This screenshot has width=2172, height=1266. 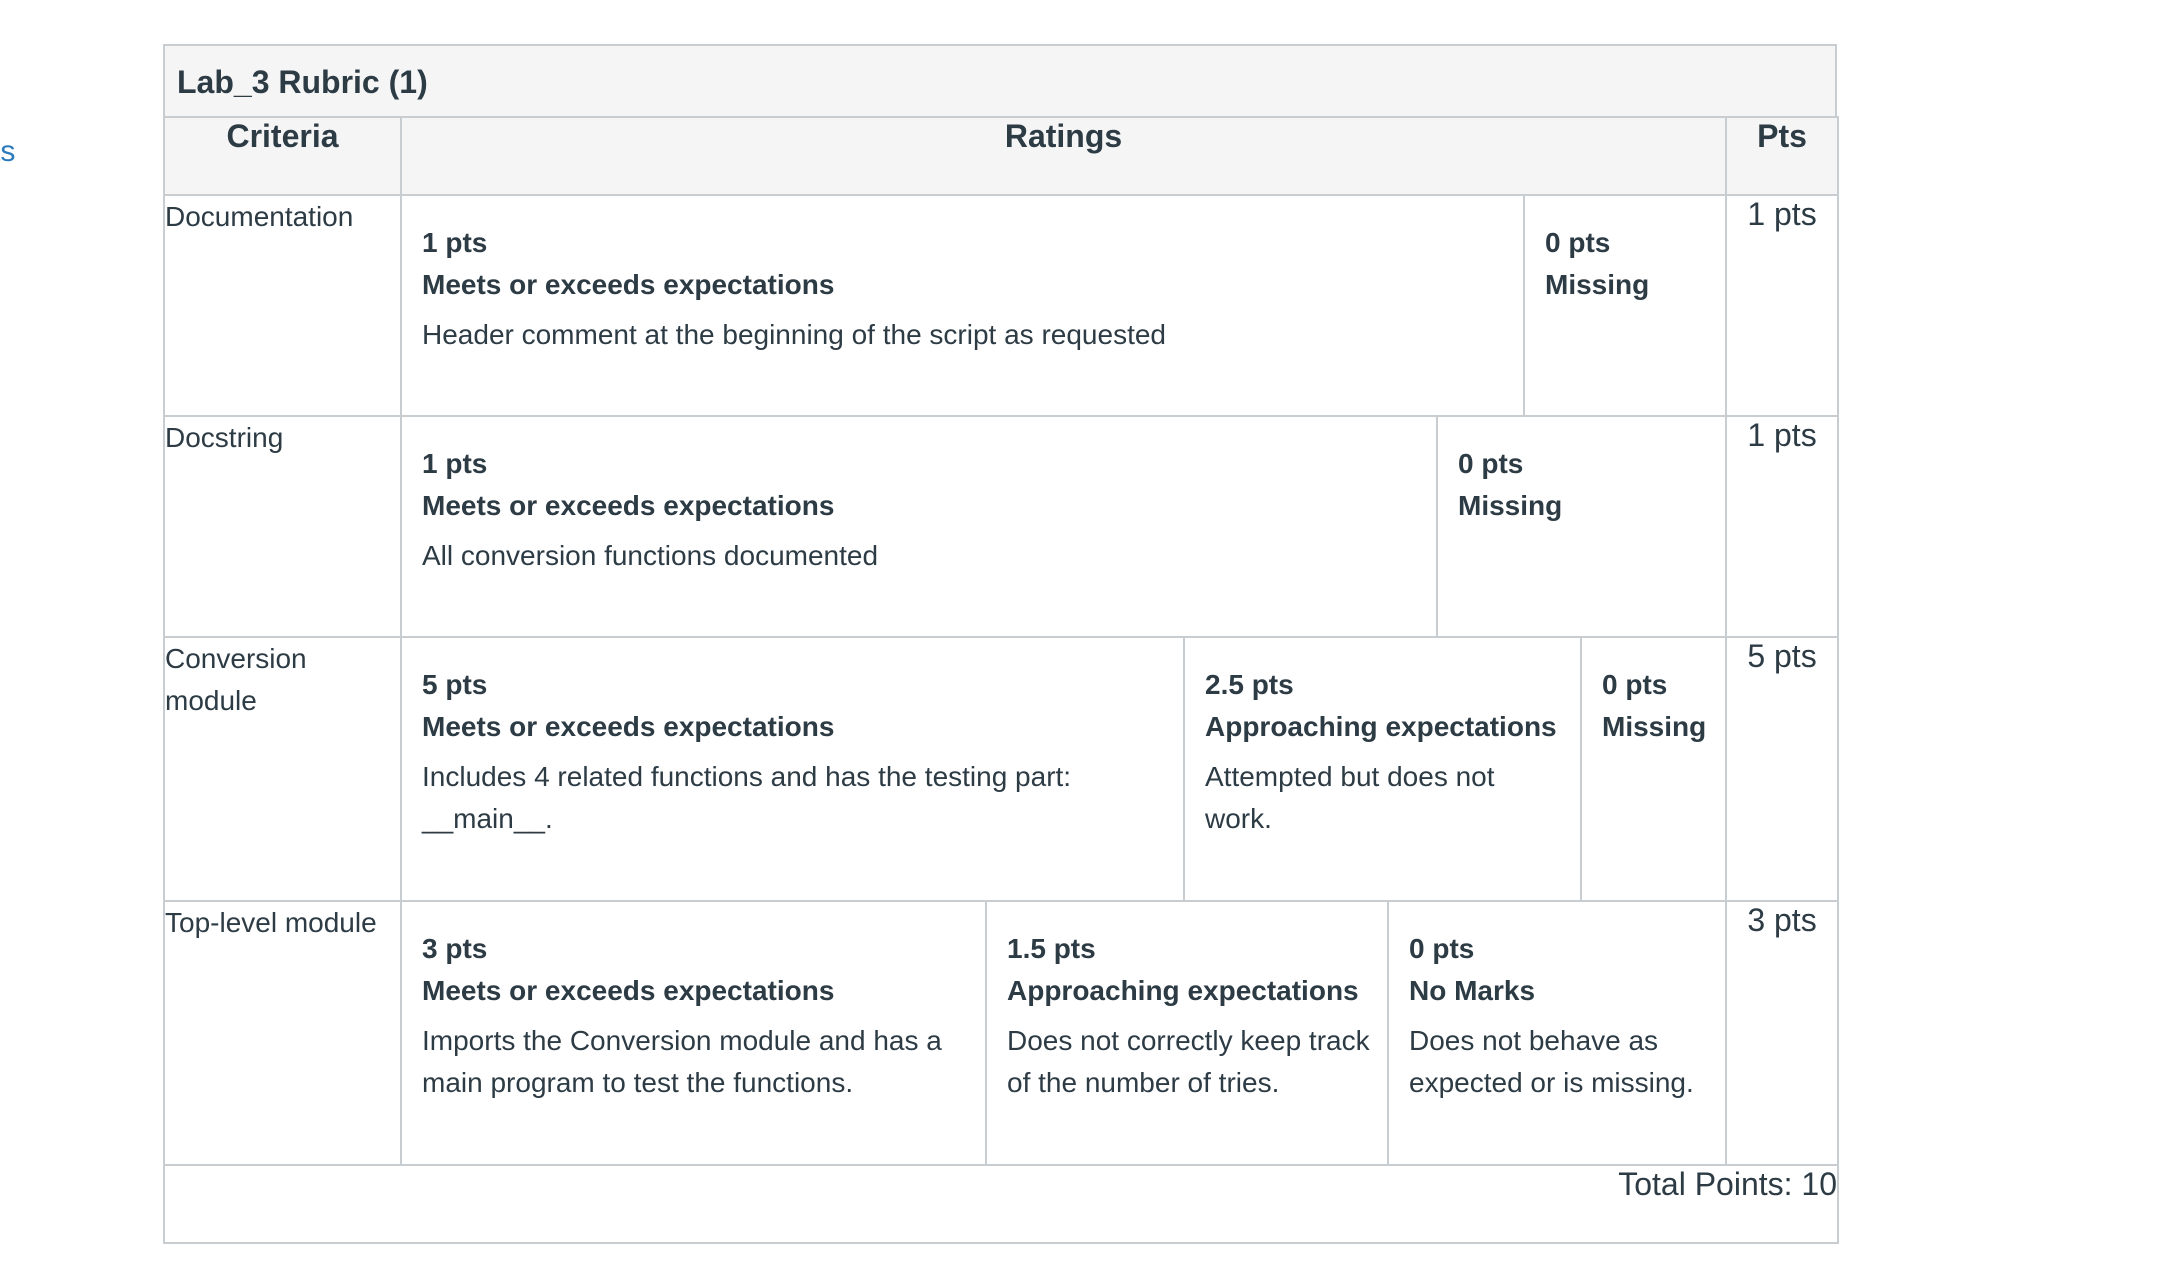 I want to click on total-points: Total Points: 10, so click(x=1001, y=1204).